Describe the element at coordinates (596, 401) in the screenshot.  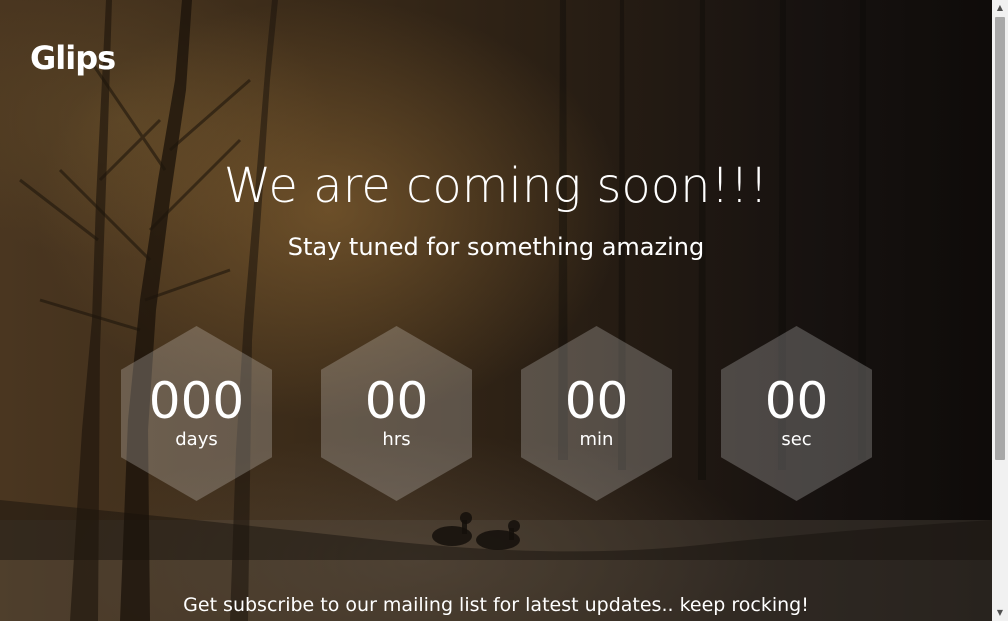
I see `countdown-minutes-value: 00` at that location.